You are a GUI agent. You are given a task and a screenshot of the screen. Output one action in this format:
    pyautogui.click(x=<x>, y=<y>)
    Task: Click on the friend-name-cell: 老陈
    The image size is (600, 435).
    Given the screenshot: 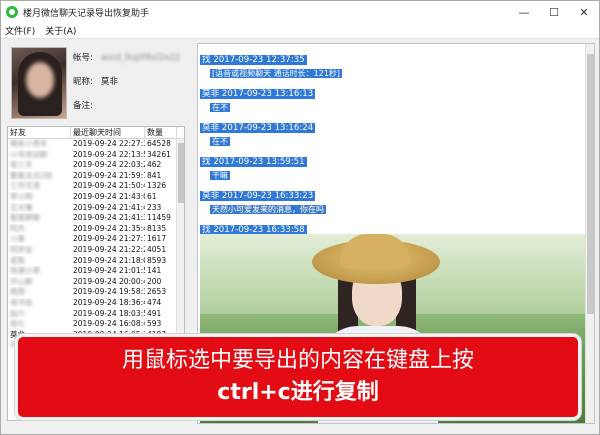 What is the action you would take?
    pyautogui.click(x=17, y=260)
    